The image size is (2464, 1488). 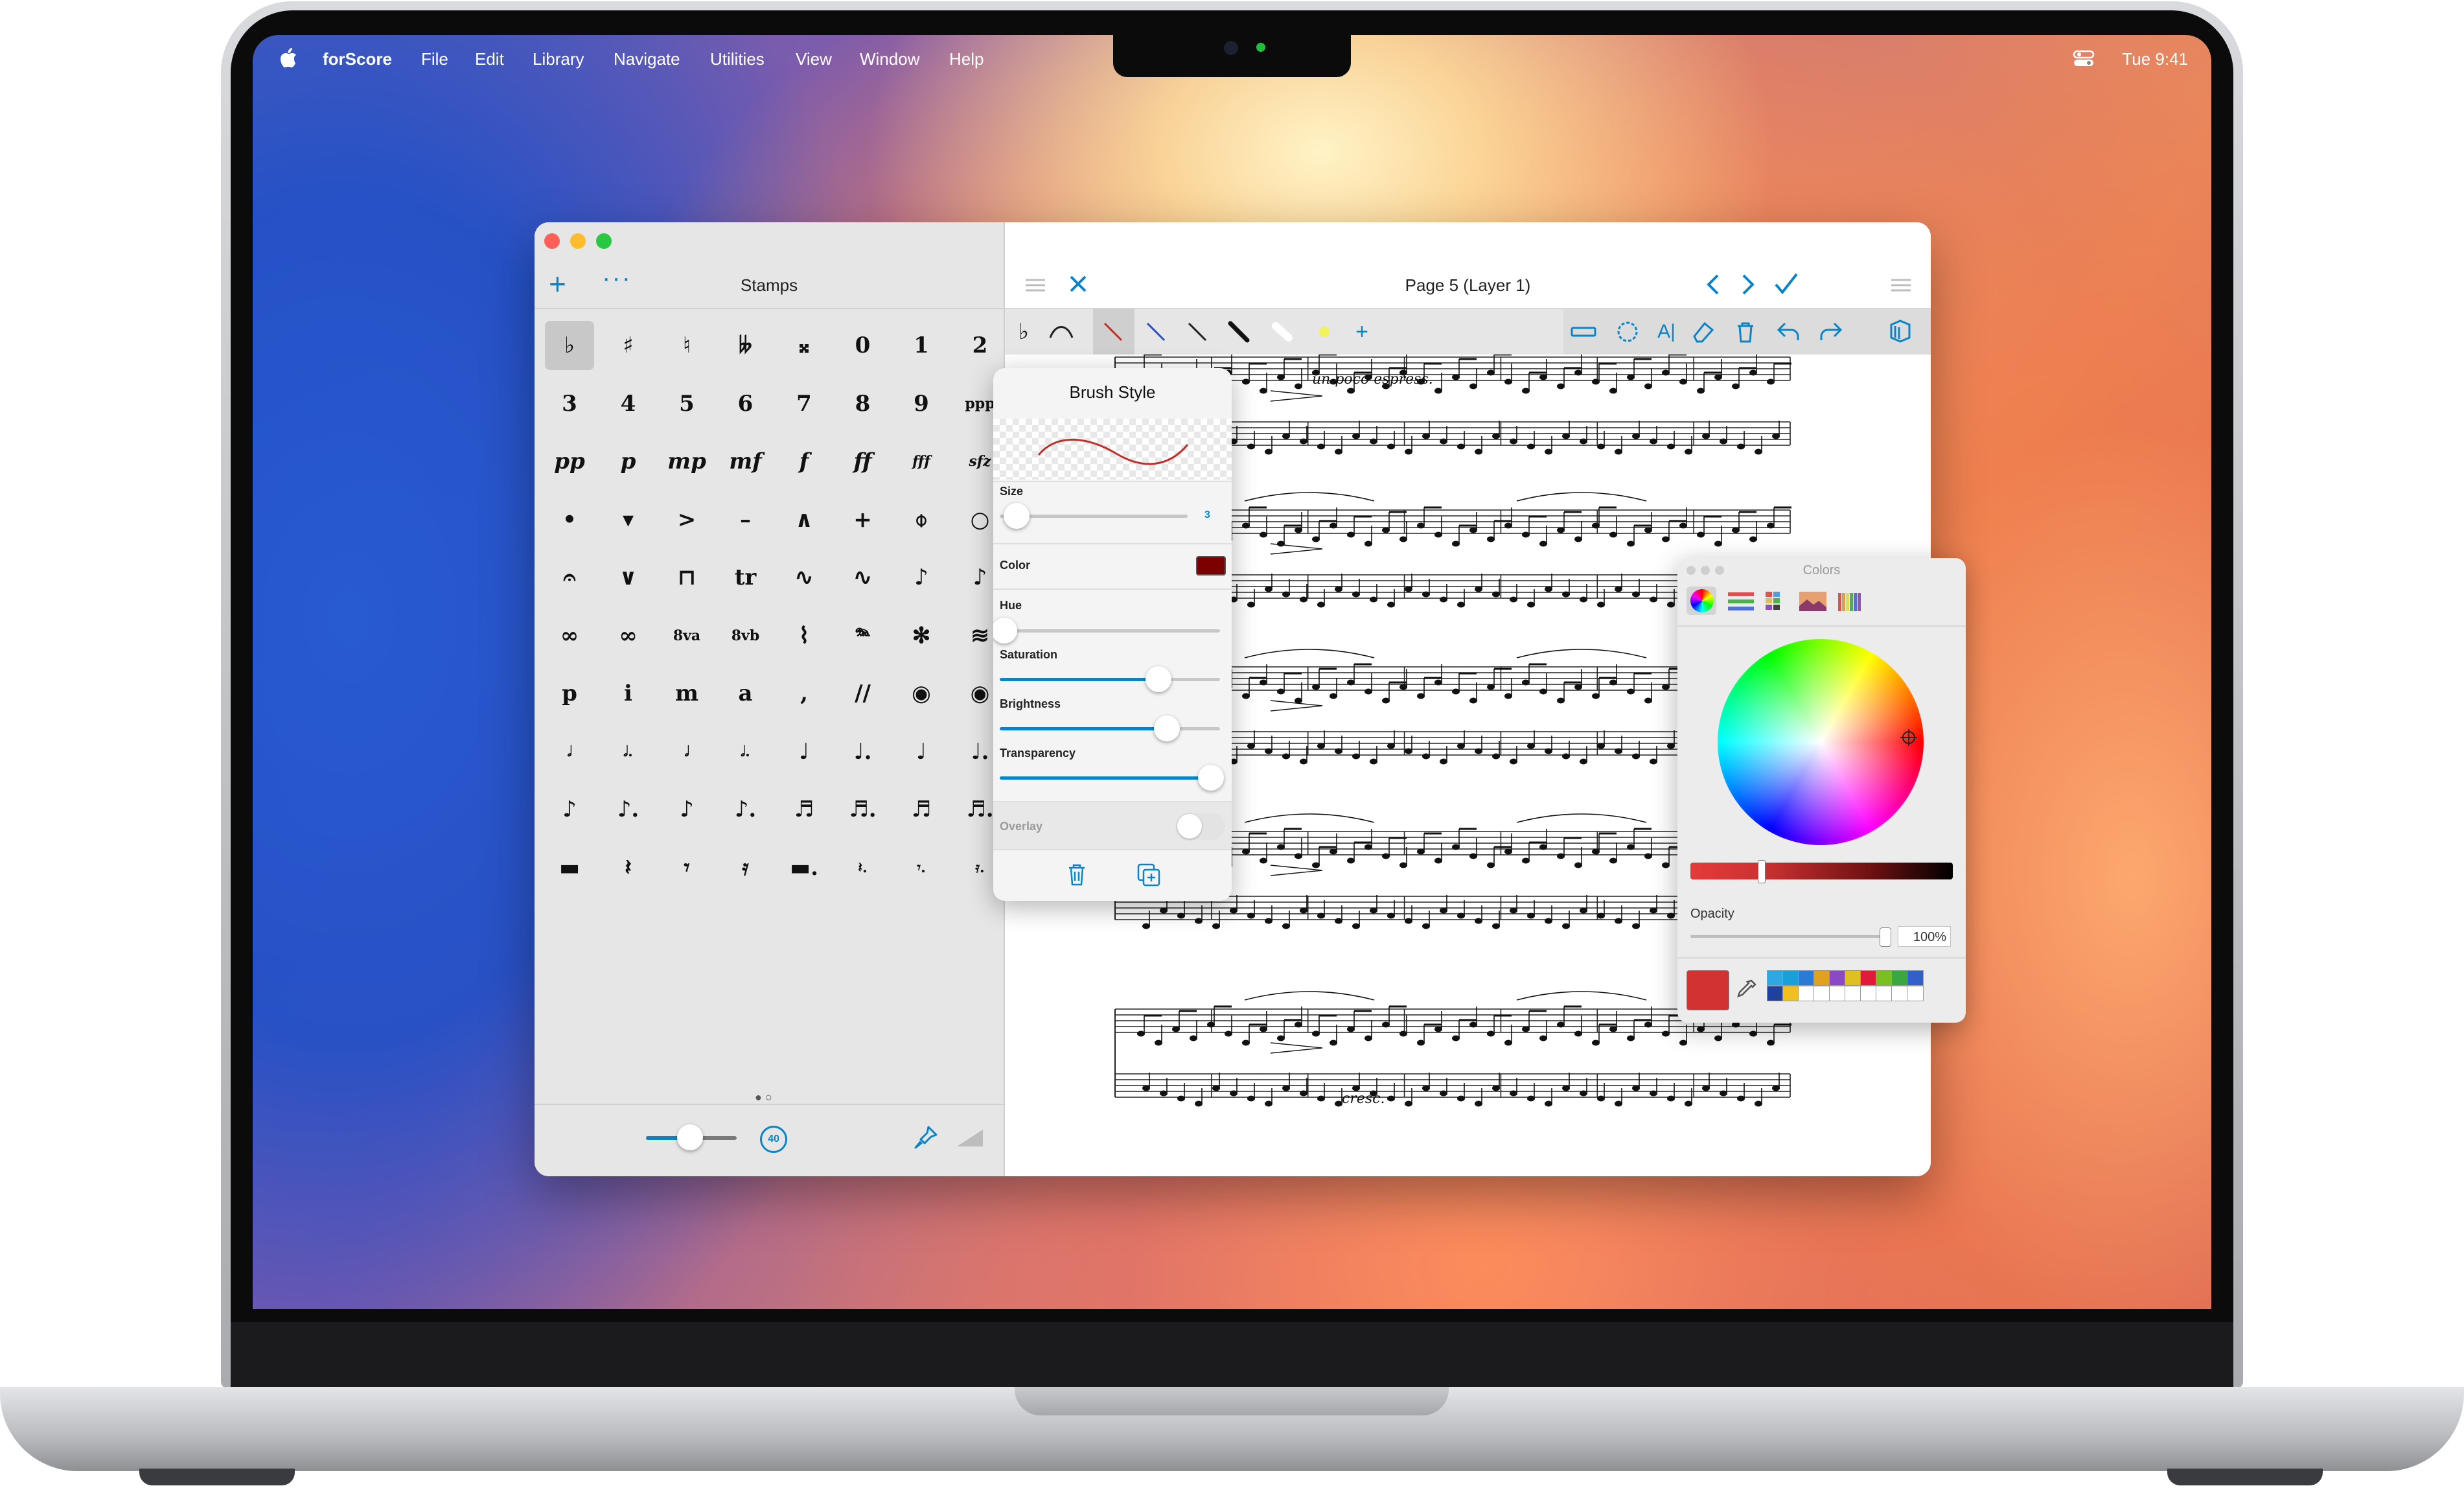 What do you see at coordinates (1017, 516) in the screenshot?
I see `size-slider-knob` at bounding box center [1017, 516].